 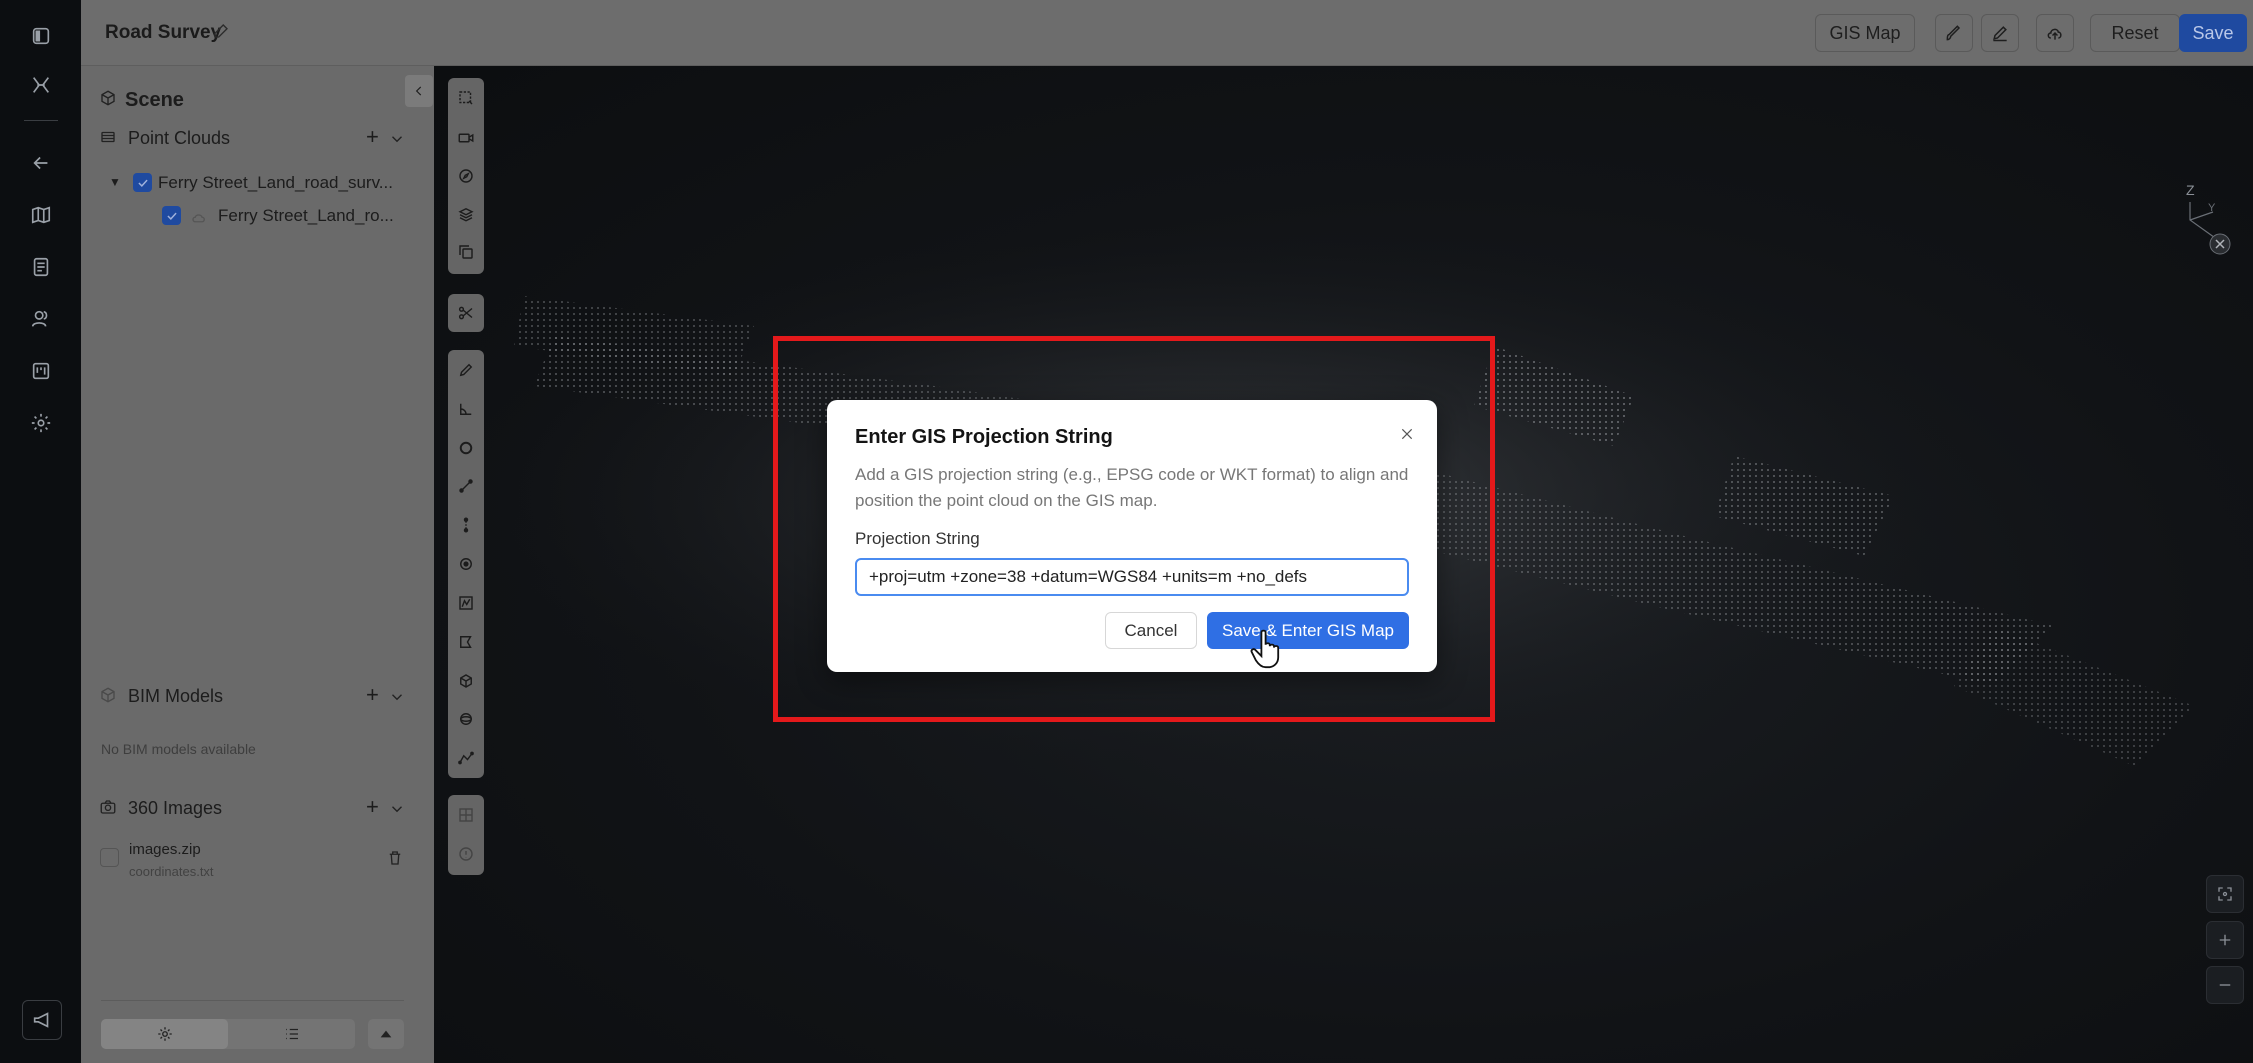 I want to click on angle-tool, so click(x=466, y=409).